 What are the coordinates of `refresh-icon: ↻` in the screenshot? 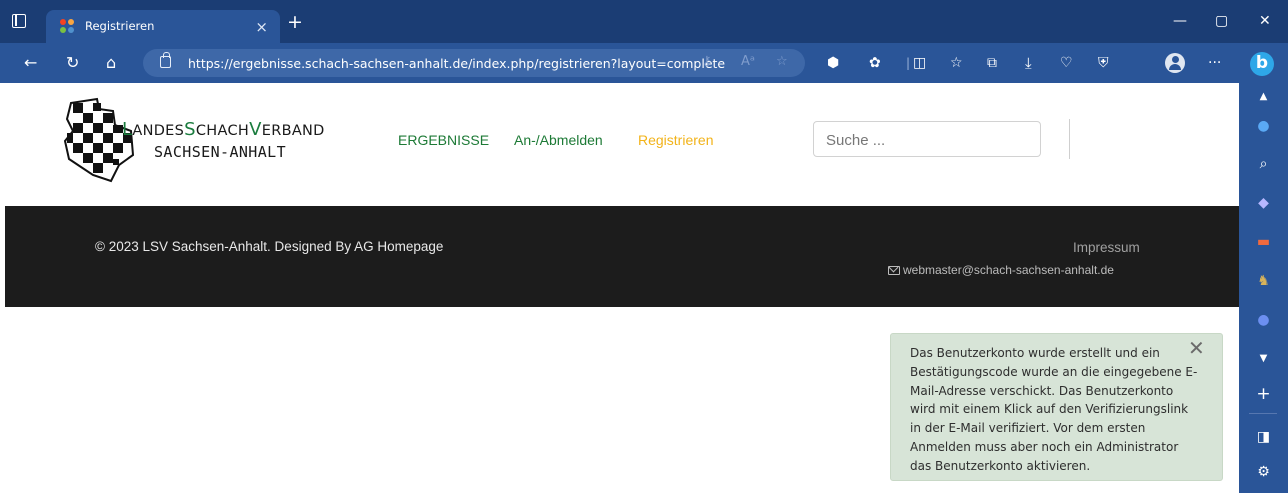 It's located at (72, 63).